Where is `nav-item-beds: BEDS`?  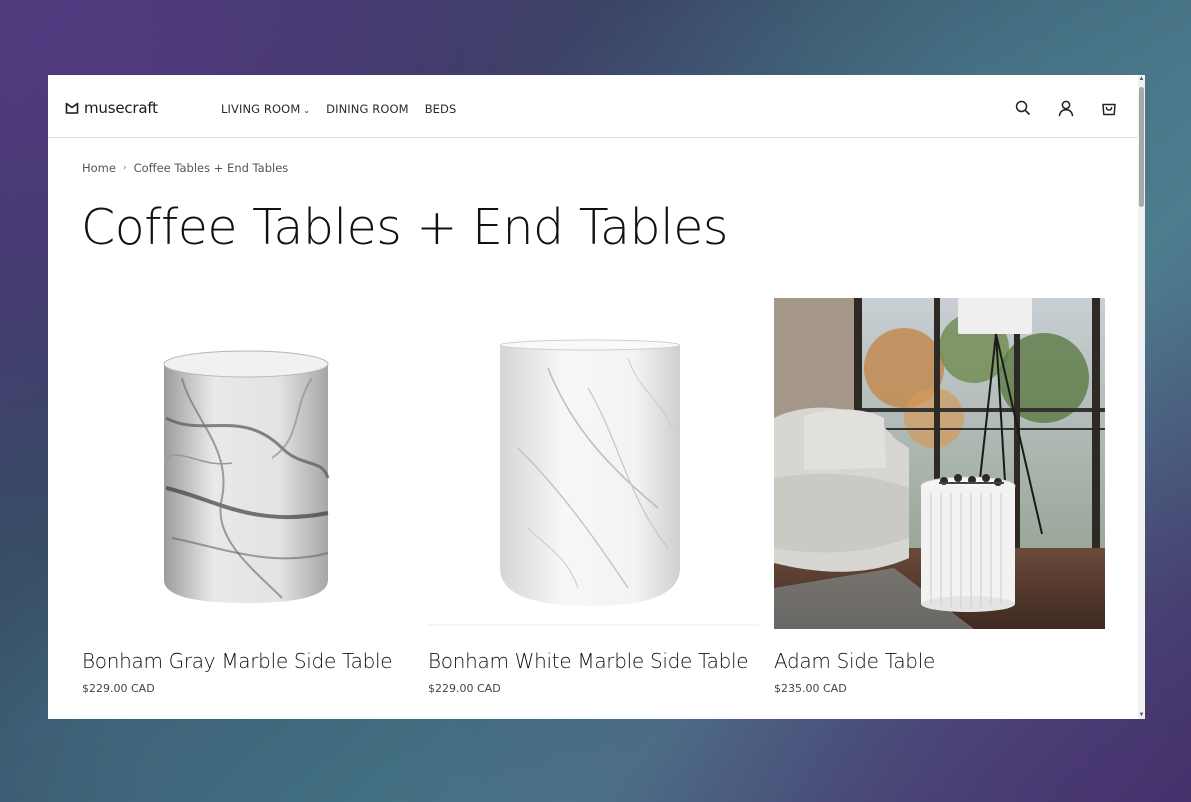
nav-item-beds: BEDS is located at coordinates (441, 109).